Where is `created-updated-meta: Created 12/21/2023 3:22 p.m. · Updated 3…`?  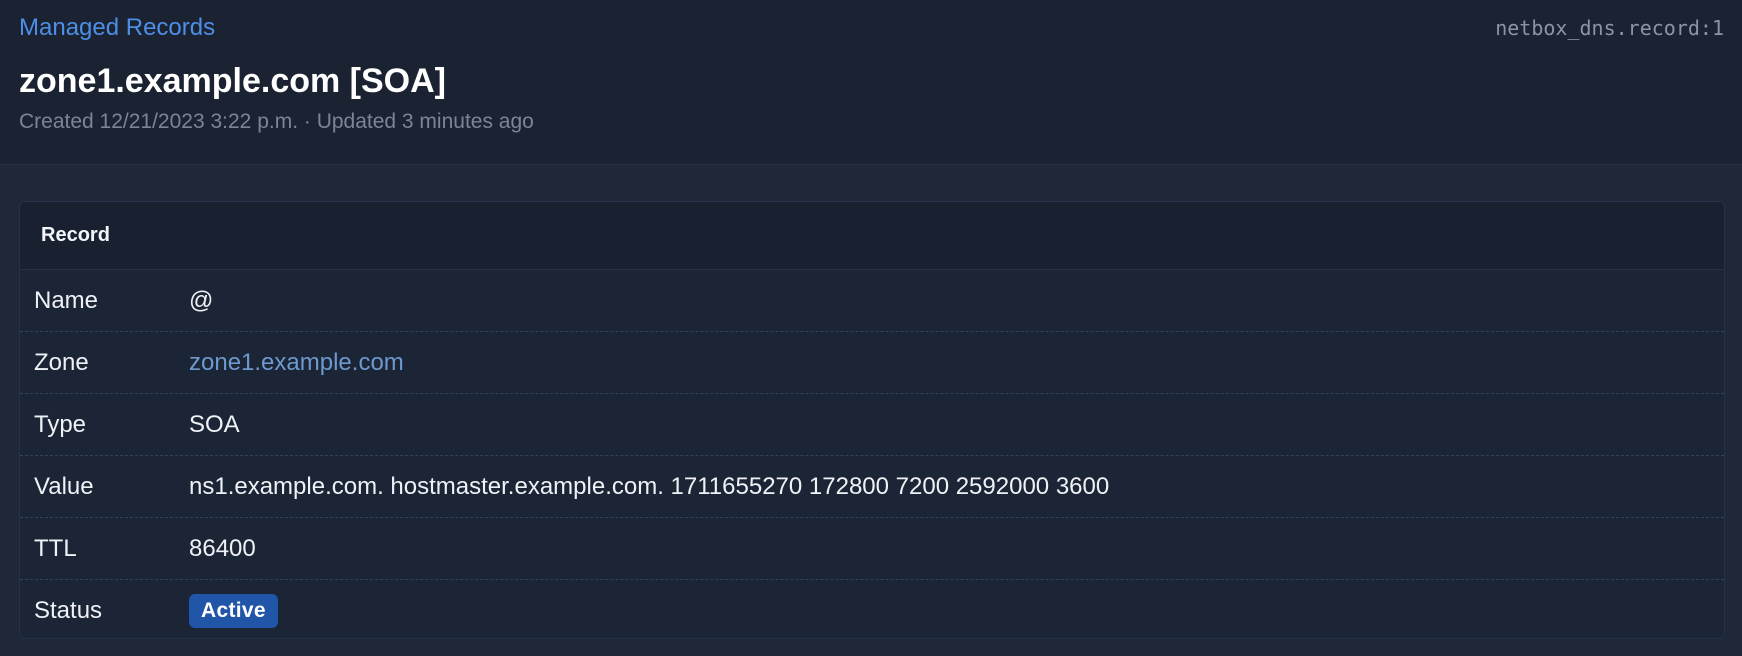 created-updated-meta: Created 12/21/2023 3:22 p.m. · Updated 3… is located at coordinates (276, 121).